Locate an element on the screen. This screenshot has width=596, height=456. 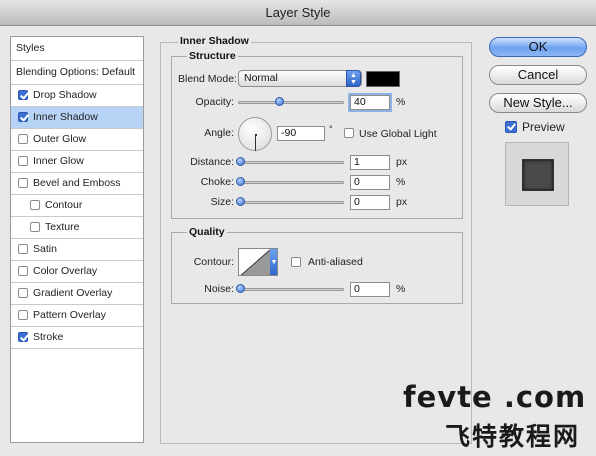
size-slider-thumb is located at coordinates (240, 201).